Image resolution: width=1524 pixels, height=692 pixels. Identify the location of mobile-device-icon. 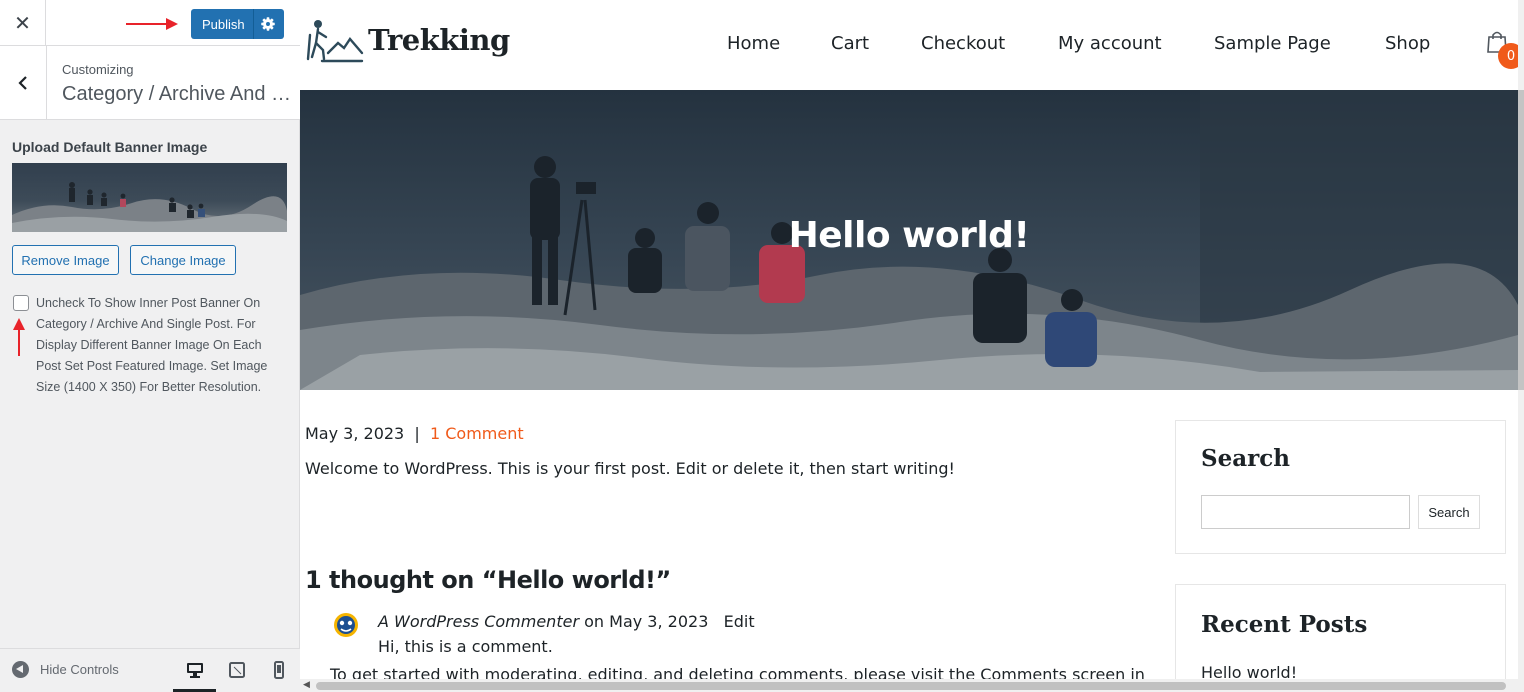
(279, 670).